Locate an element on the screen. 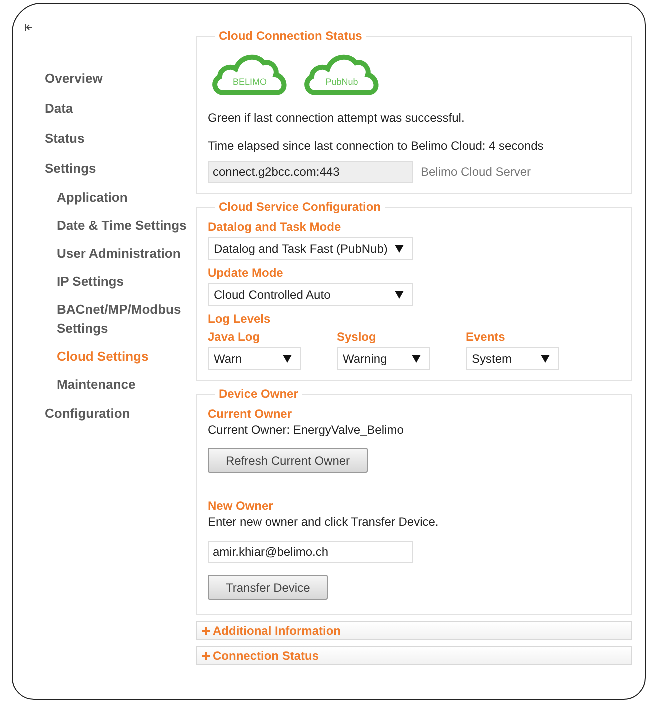 The height and width of the screenshot is (702, 650). log-level-dropdown: Warn is located at coordinates (254, 358).